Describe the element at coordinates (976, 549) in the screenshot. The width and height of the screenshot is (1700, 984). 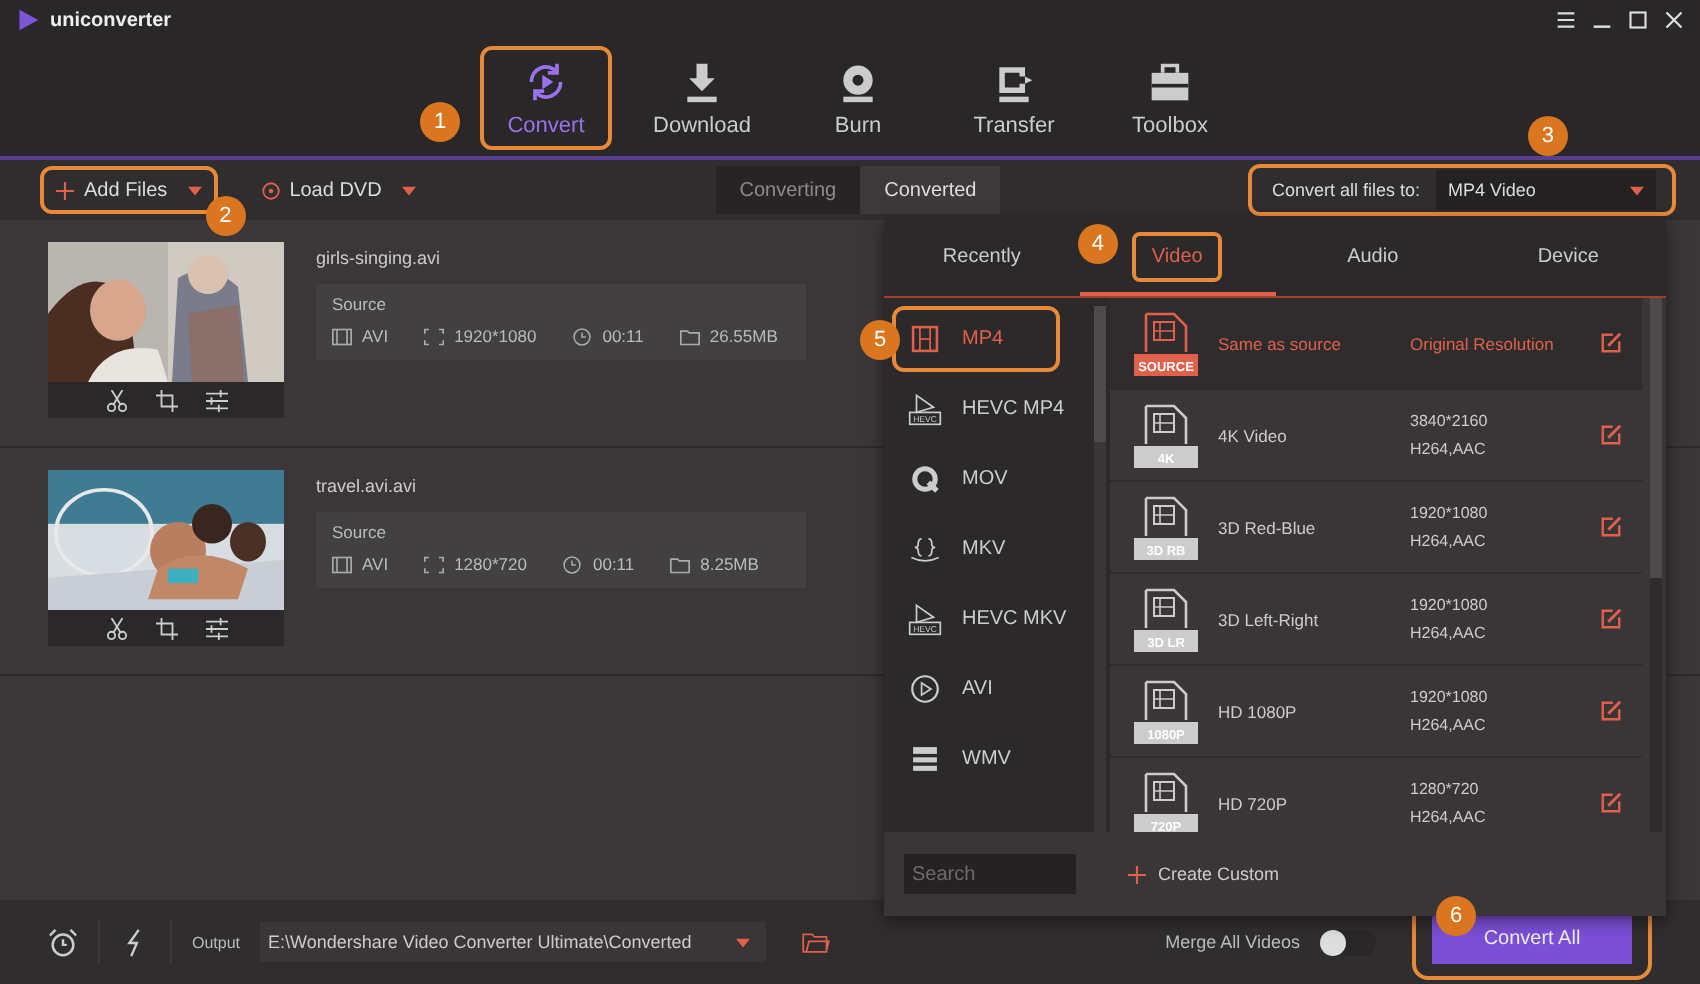
I see `format-item: MKV` at that location.